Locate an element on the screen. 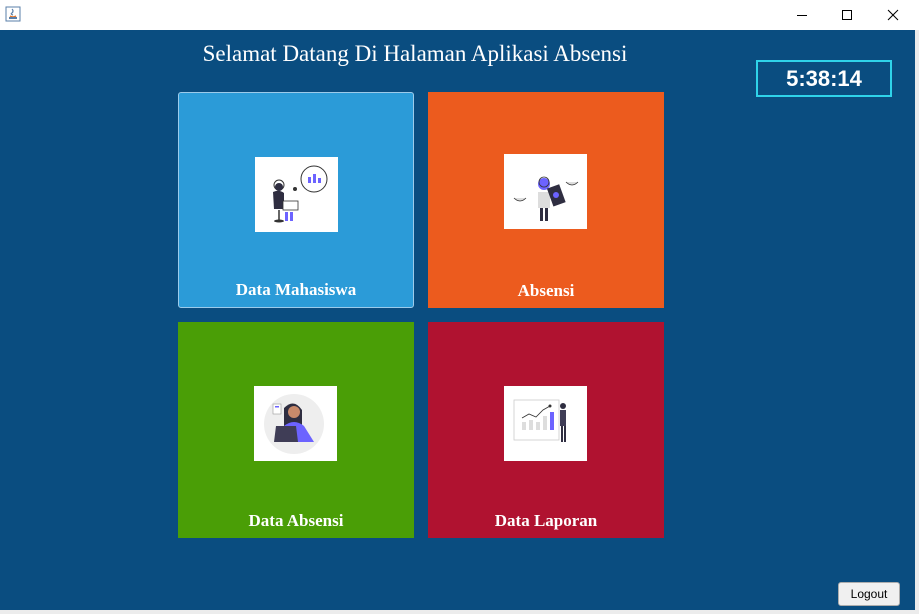  maximize-button is located at coordinates (847, 15).